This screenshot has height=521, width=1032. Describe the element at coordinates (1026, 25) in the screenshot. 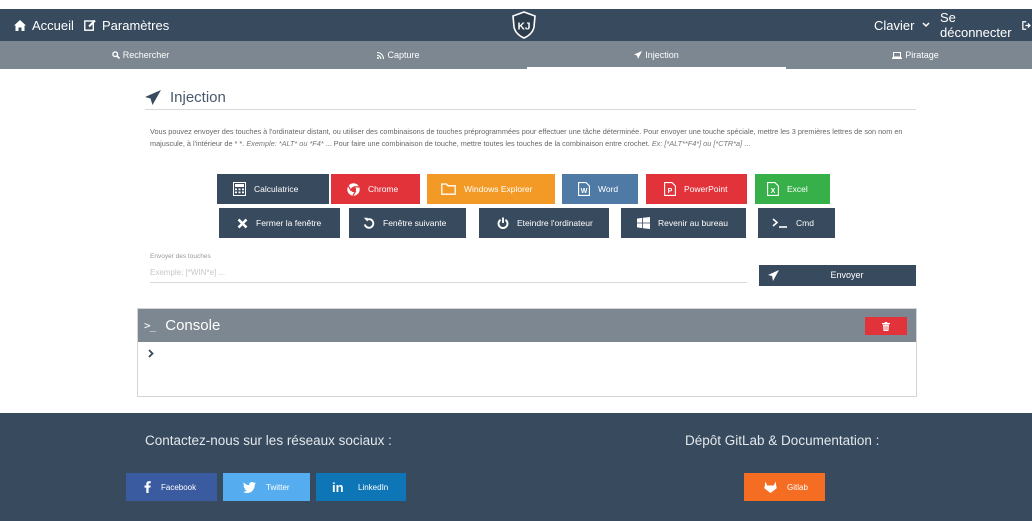

I see `sign-out-icon` at that location.